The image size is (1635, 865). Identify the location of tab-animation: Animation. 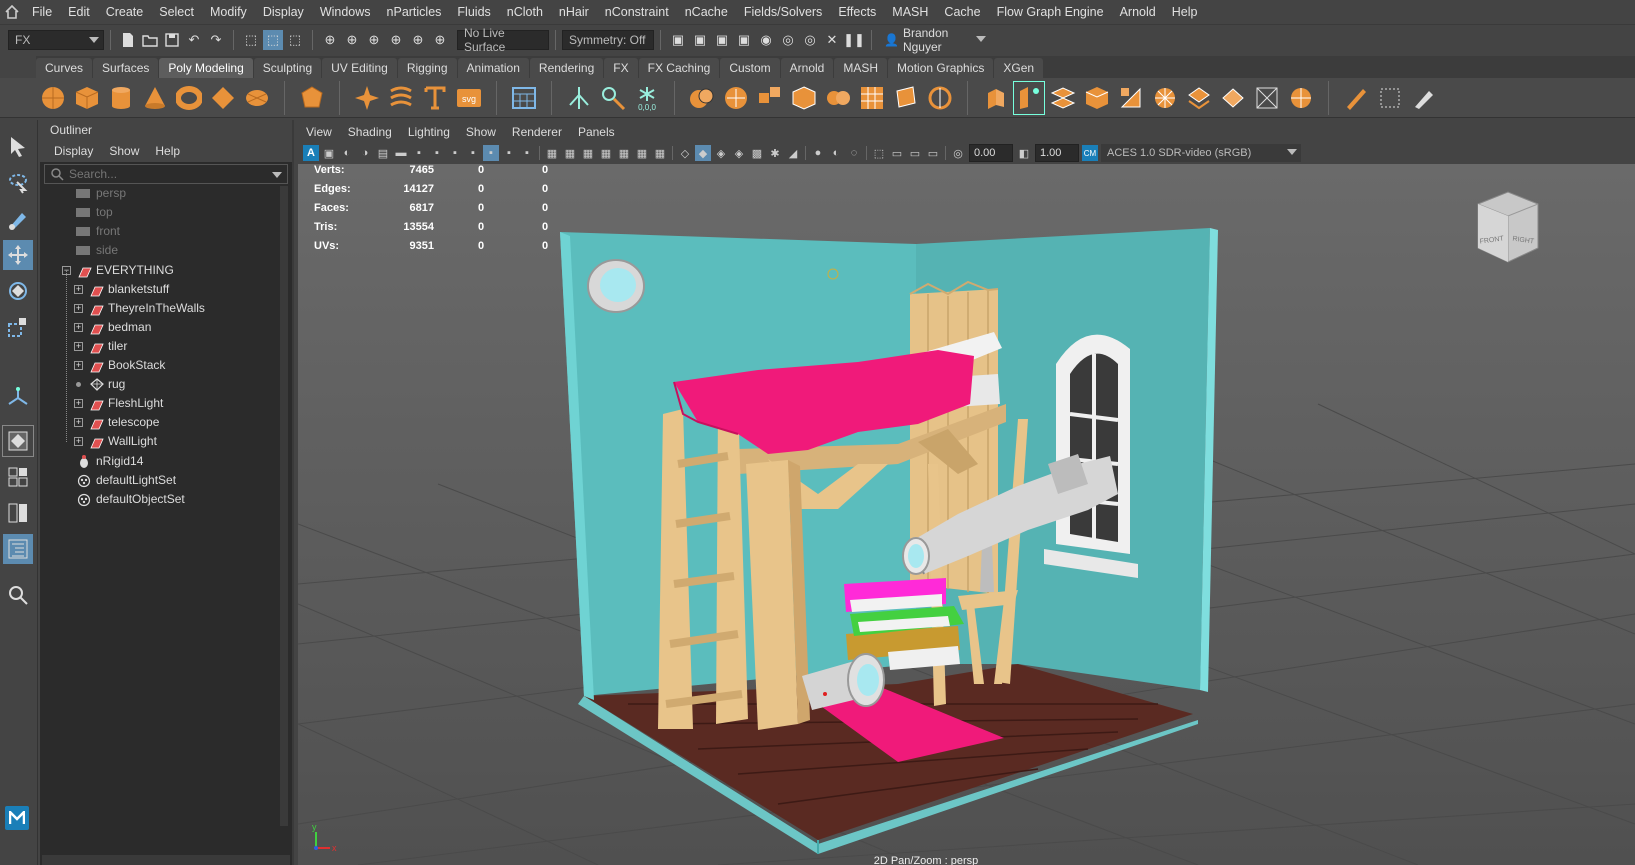
(493, 68).